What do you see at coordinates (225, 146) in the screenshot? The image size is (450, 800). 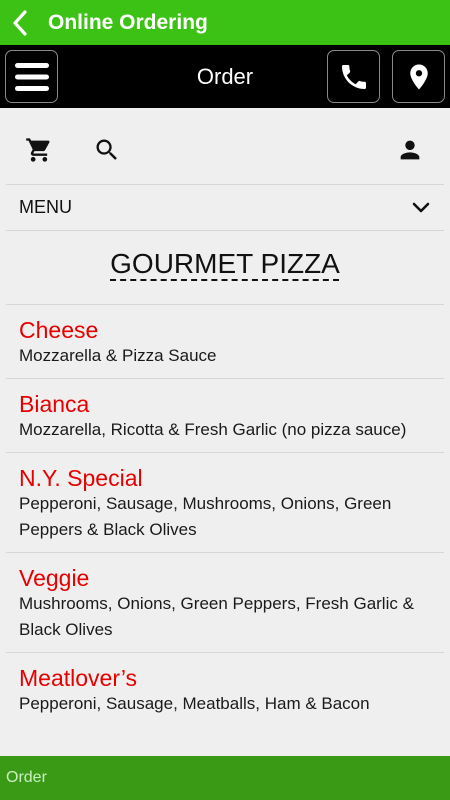 I see `toolbar` at bounding box center [225, 146].